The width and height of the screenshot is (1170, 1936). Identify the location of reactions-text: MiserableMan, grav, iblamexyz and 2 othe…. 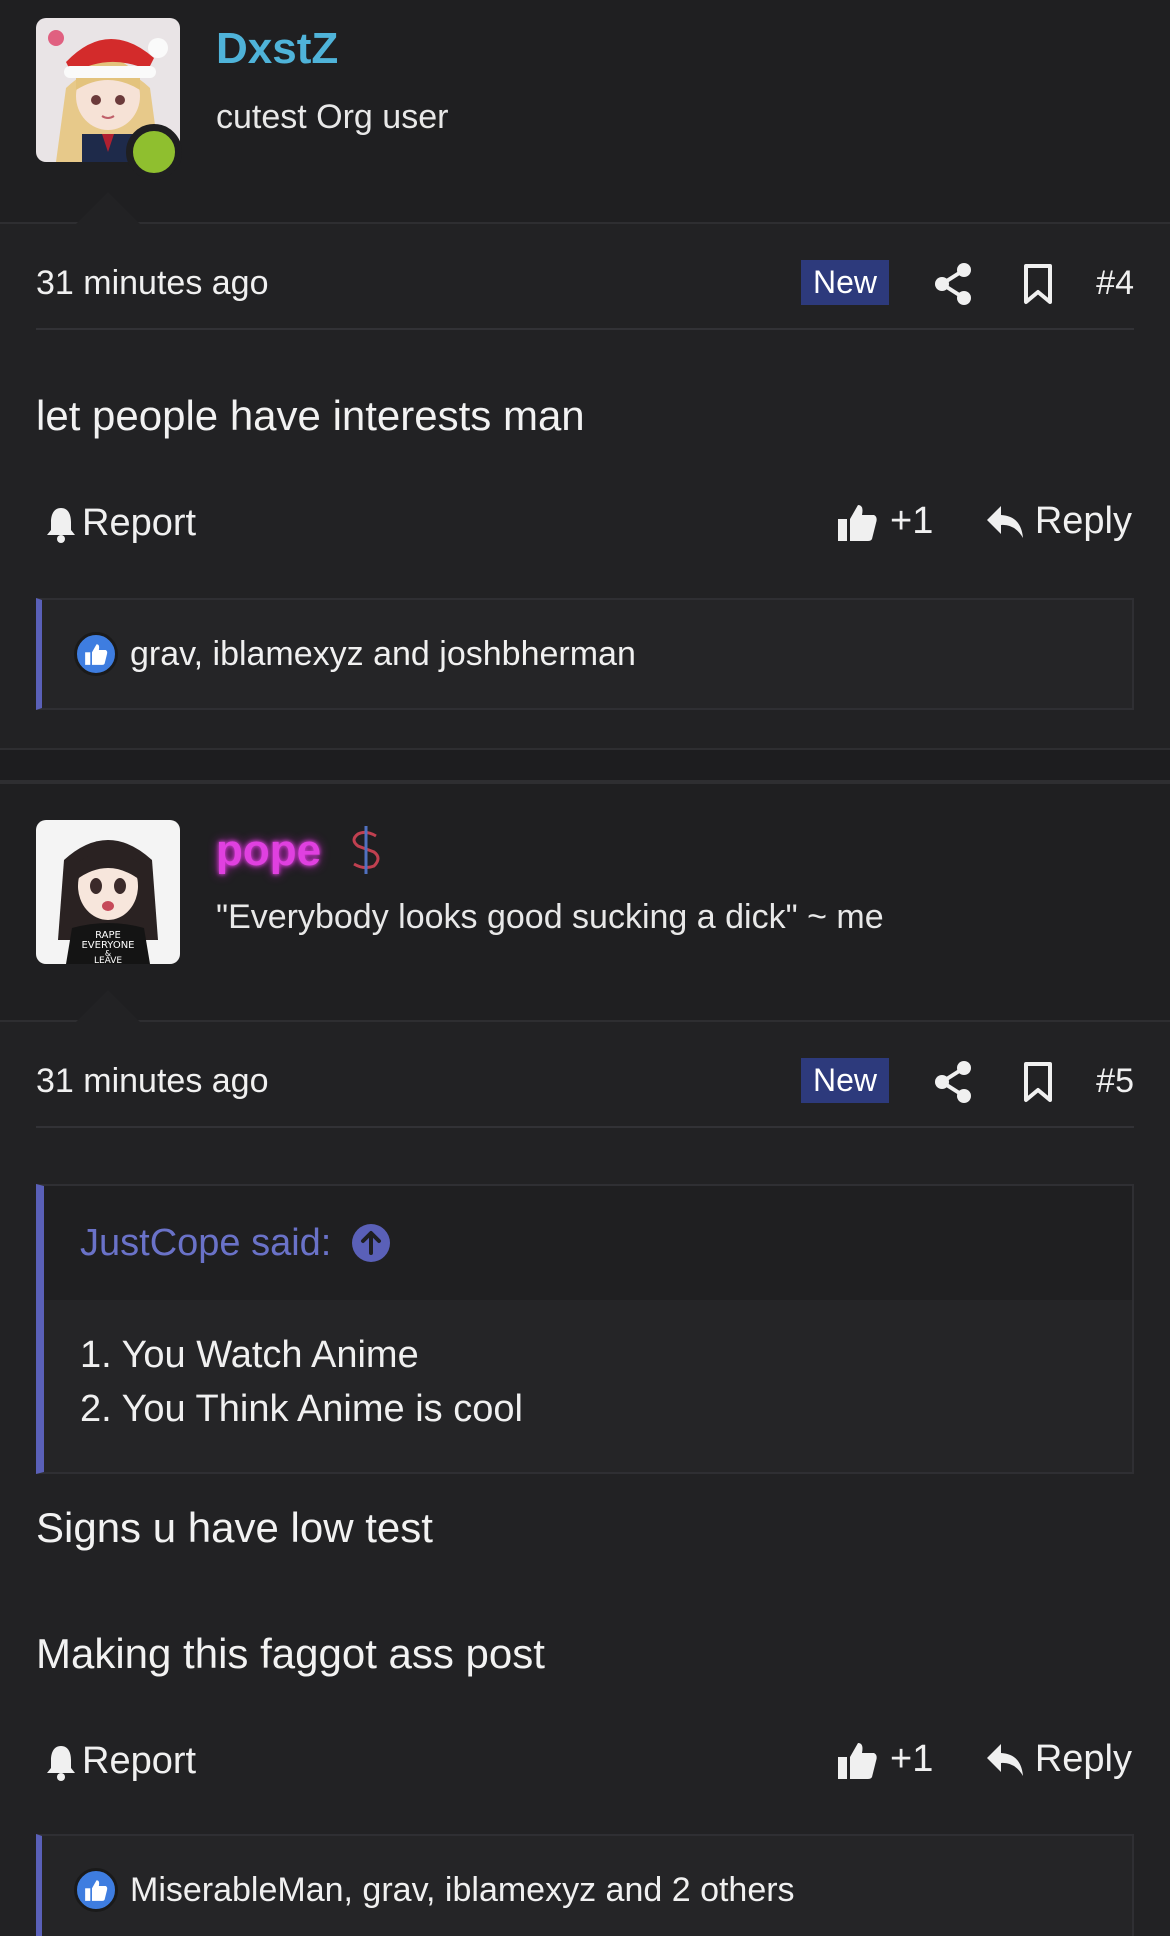
(462, 1889).